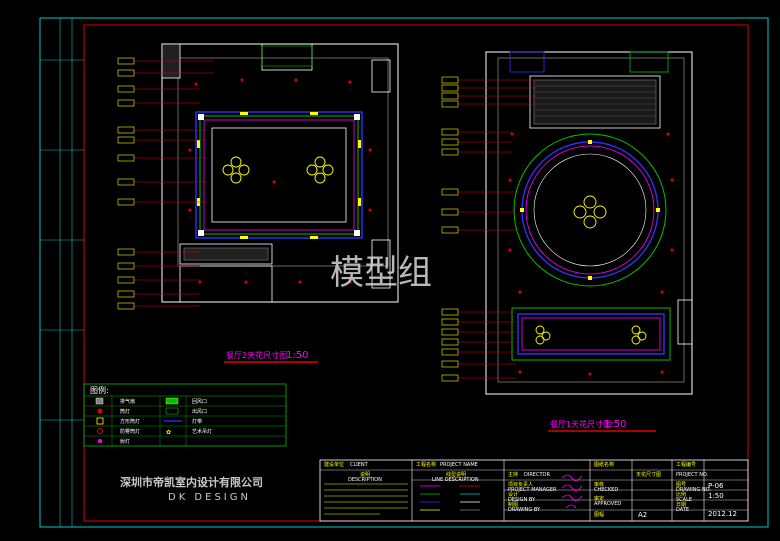 The width and height of the screenshot is (780, 541). What do you see at coordinates (580, 424) in the screenshot?
I see `right-plan-caption: 餐厅1天花尺寸图` at bounding box center [580, 424].